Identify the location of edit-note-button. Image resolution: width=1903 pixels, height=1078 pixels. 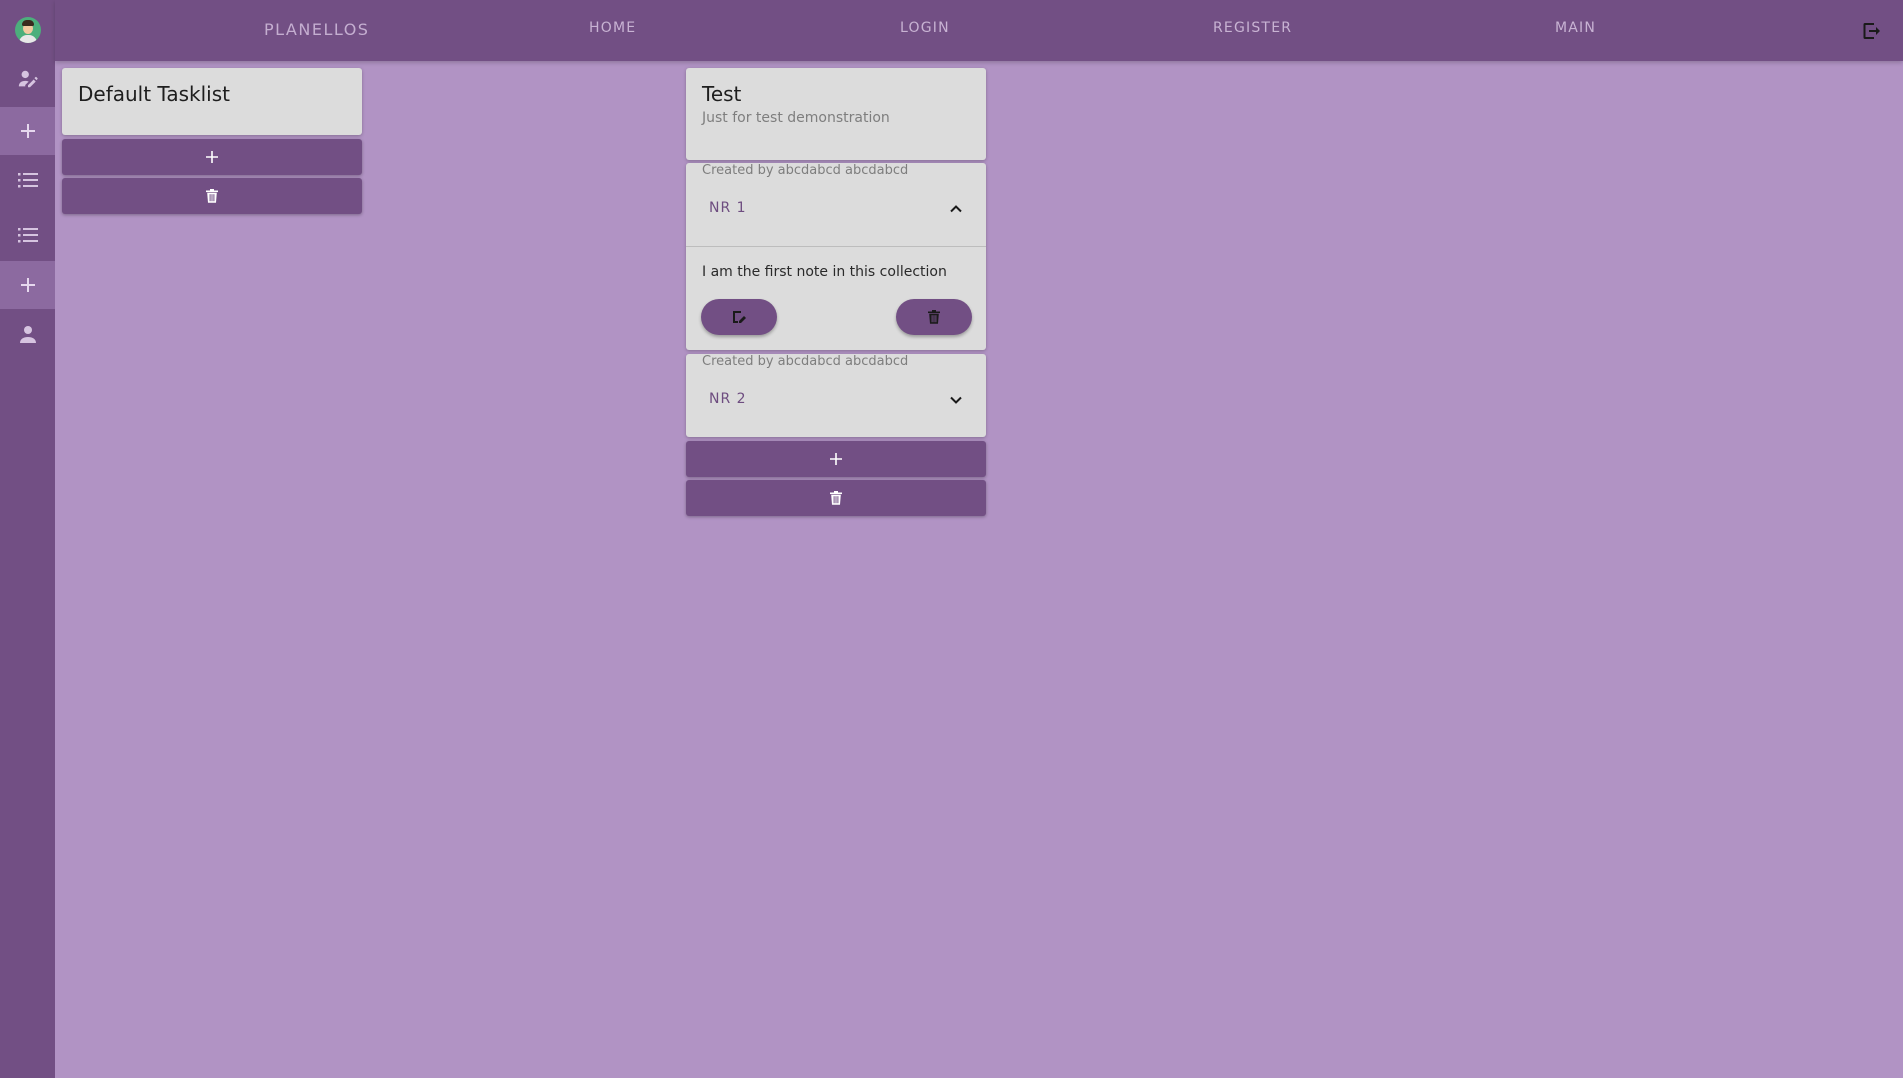
(739, 317).